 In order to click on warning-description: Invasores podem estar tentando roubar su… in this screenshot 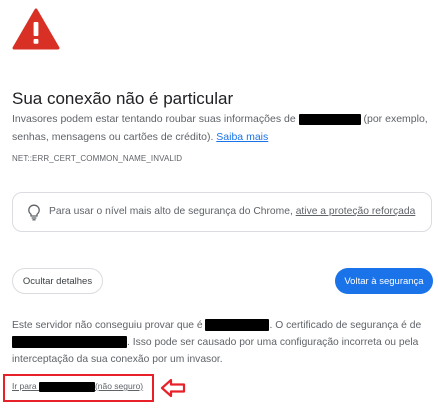, I will do `click(222, 128)`.